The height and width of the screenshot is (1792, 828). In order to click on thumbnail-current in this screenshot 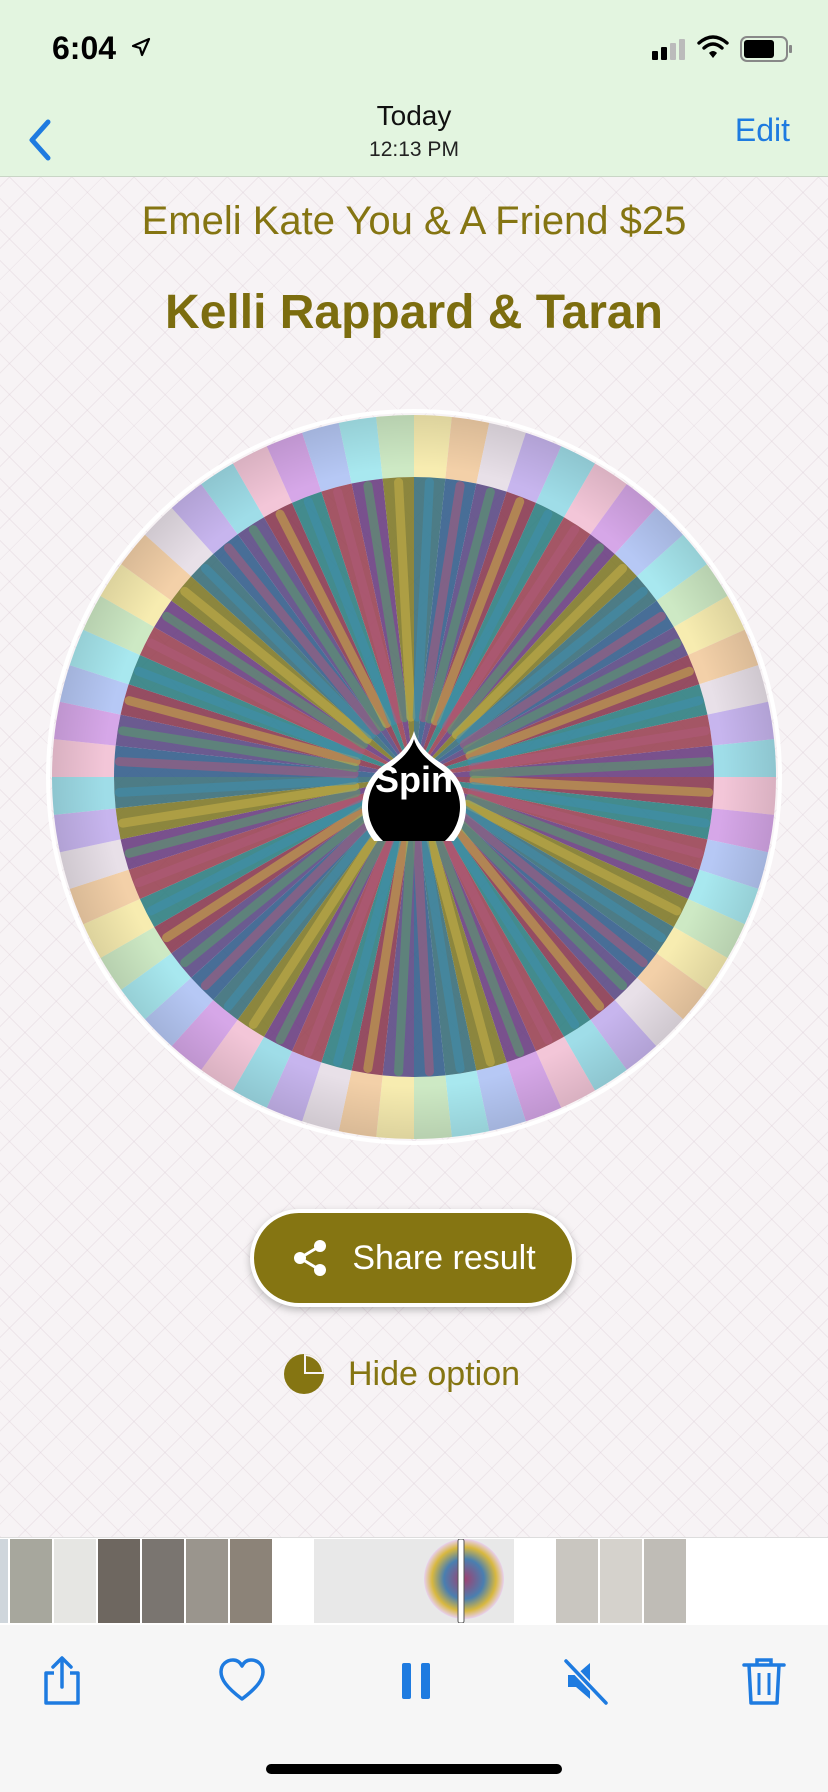, I will do `click(414, 1581)`.